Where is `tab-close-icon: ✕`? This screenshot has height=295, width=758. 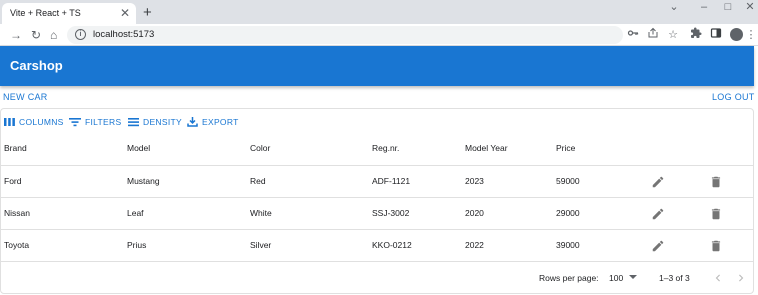
tab-close-icon: ✕ is located at coordinates (125, 13).